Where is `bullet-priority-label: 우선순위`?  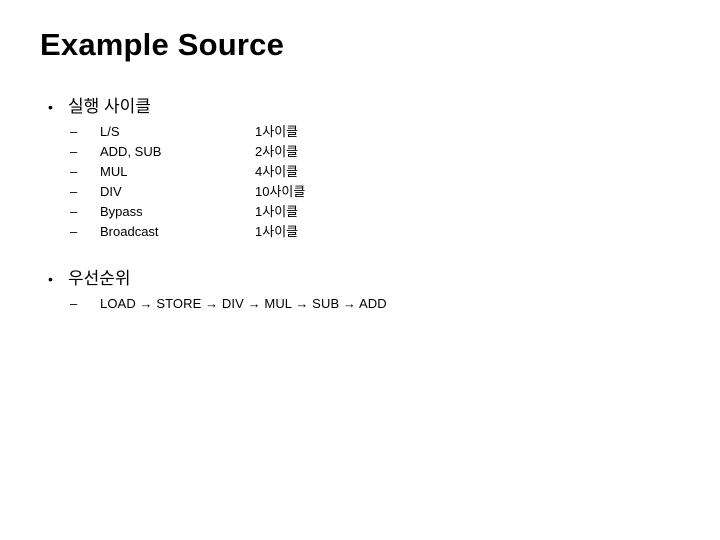
bullet-priority-label: 우선순위 is located at coordinates (99, 278).